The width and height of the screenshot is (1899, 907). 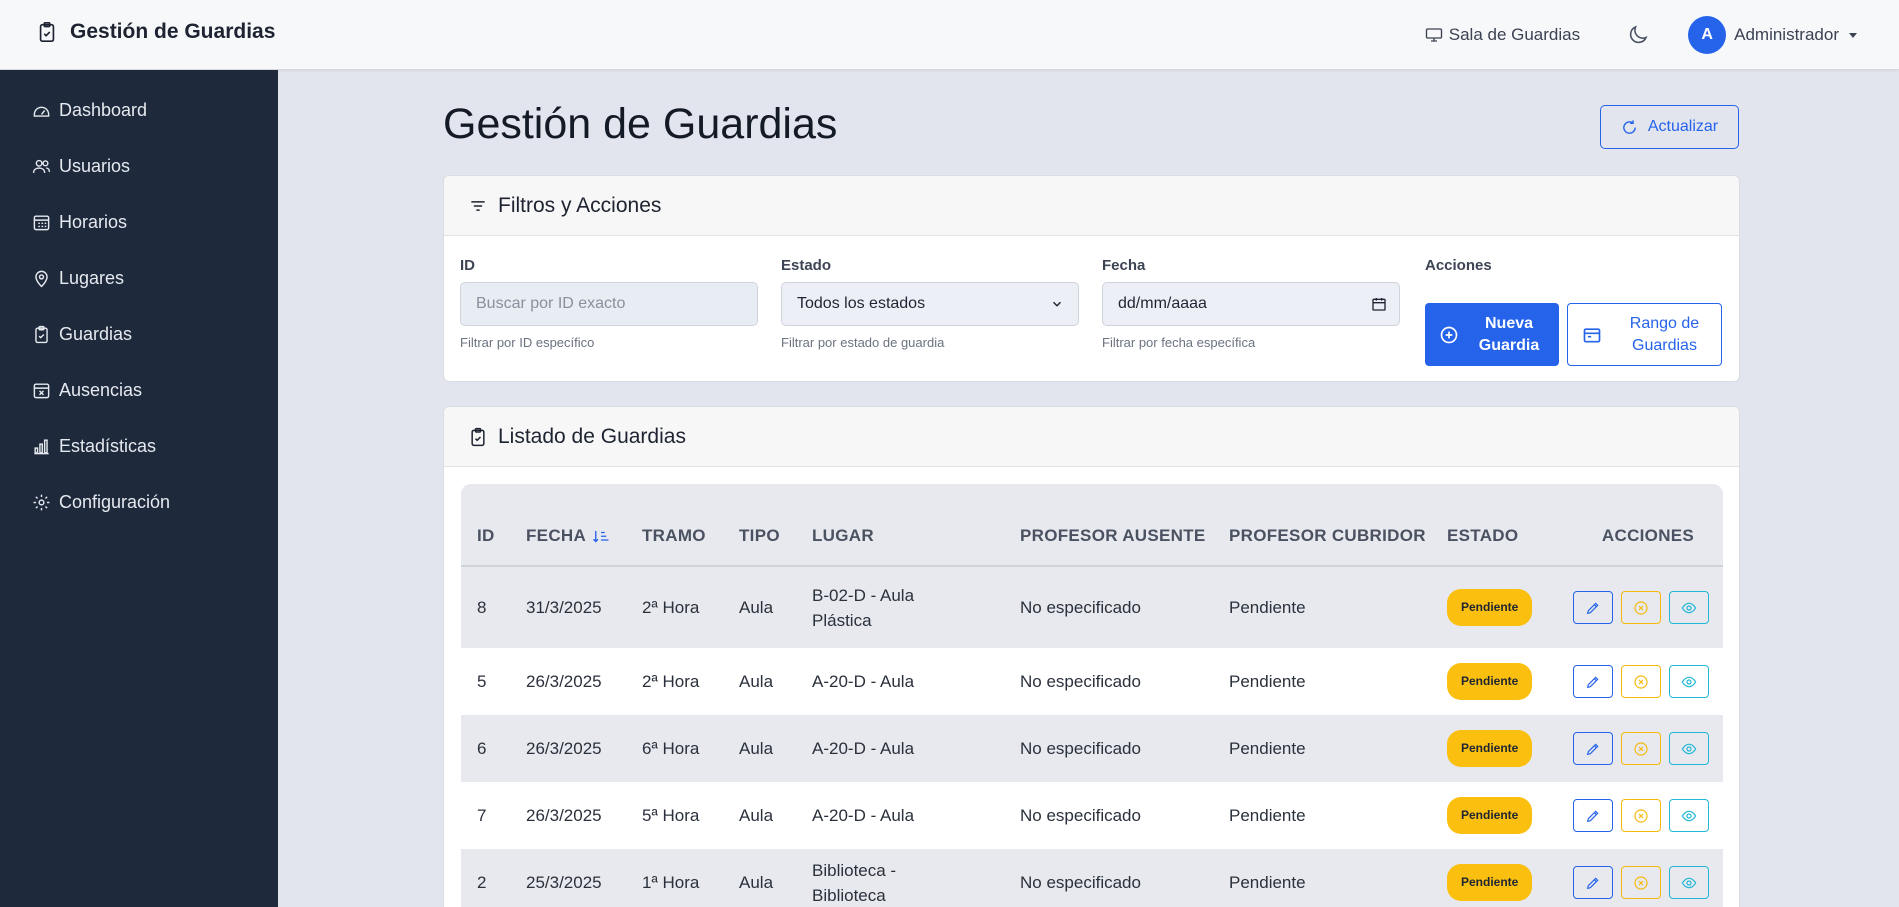 I want to click on cell-tipo: Aula, so click(x=756, y=607).